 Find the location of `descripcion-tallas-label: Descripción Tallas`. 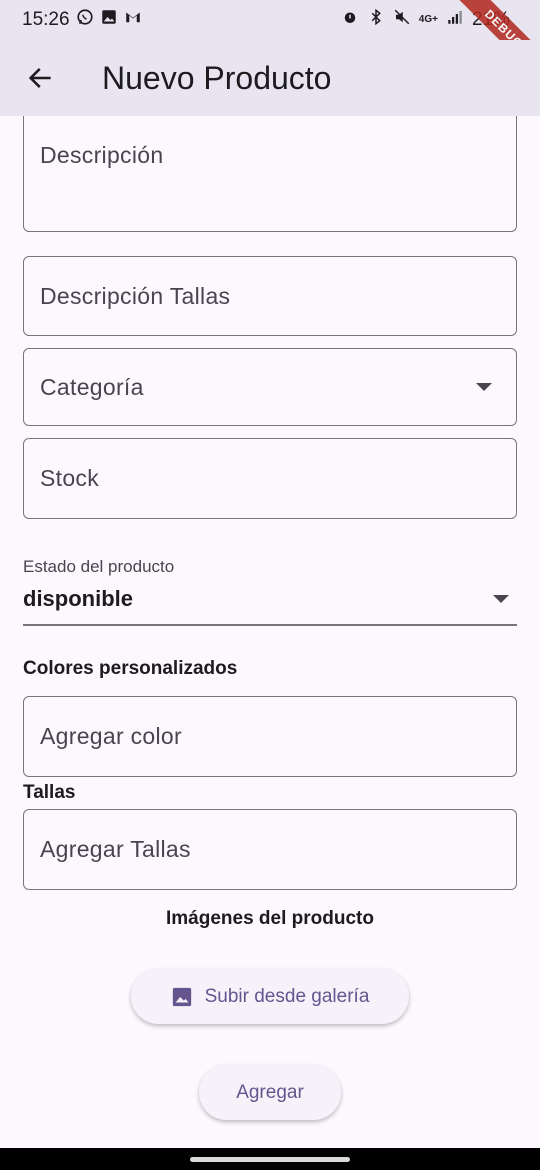

descripcion-tallas-label: Descripción Tallas is located at coordinates (135, 296).